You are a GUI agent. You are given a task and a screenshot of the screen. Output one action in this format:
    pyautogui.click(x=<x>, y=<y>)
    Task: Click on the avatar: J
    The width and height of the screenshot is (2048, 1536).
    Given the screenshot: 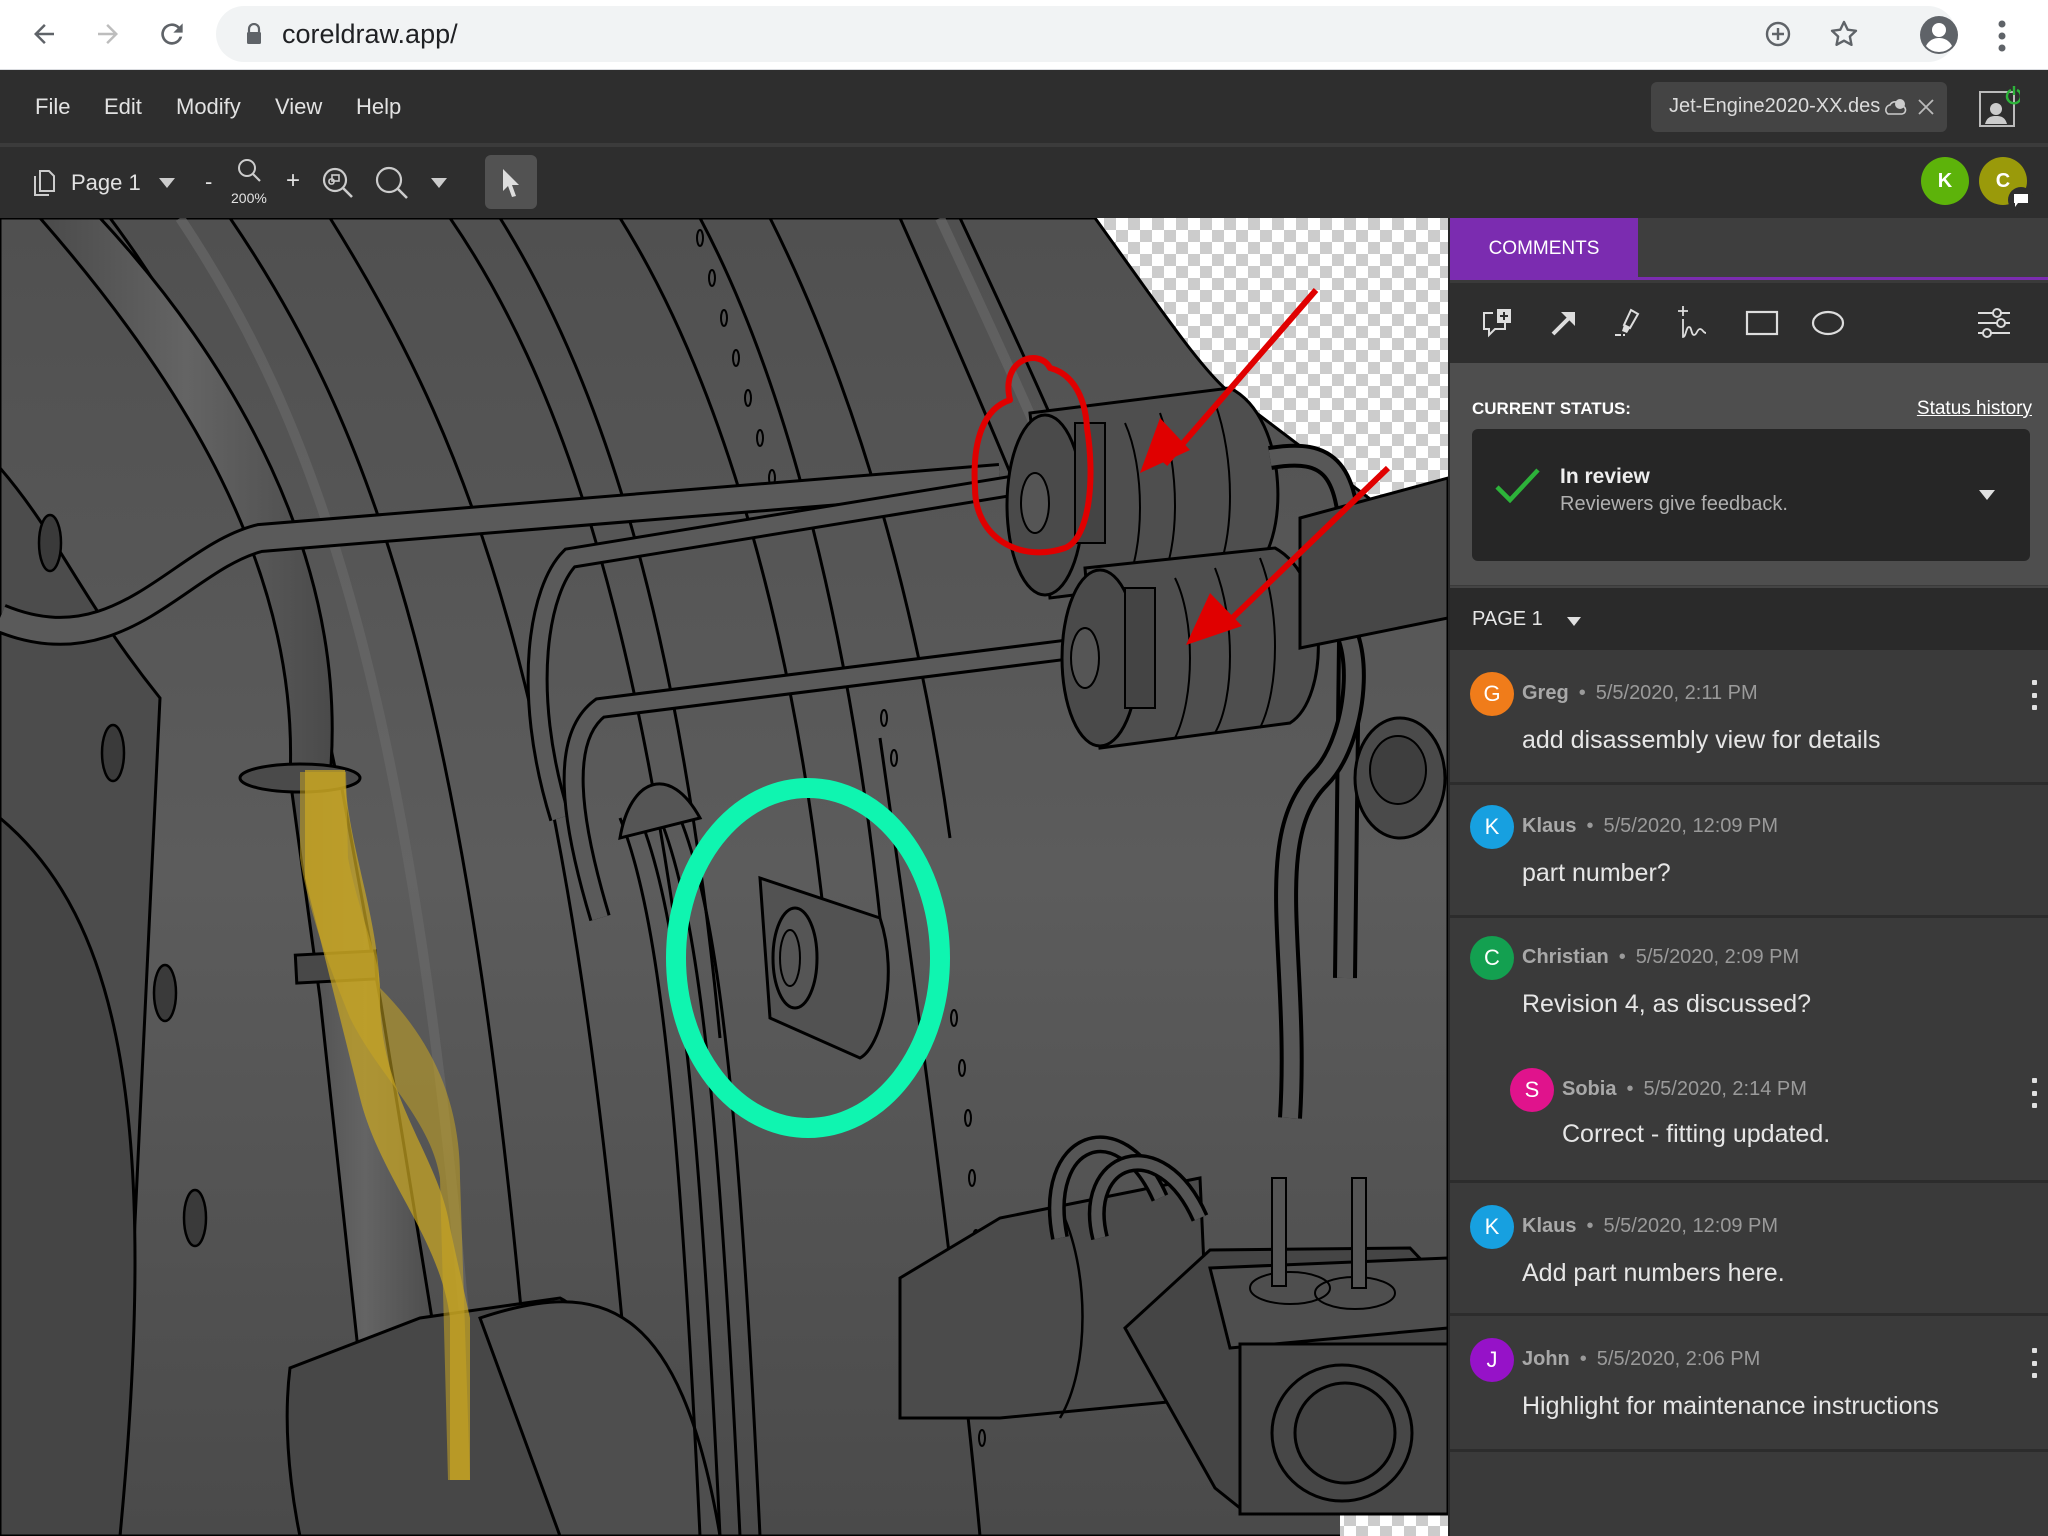 What is the action you would take?
    pyautogui.click(x=1492, y=1360)
    